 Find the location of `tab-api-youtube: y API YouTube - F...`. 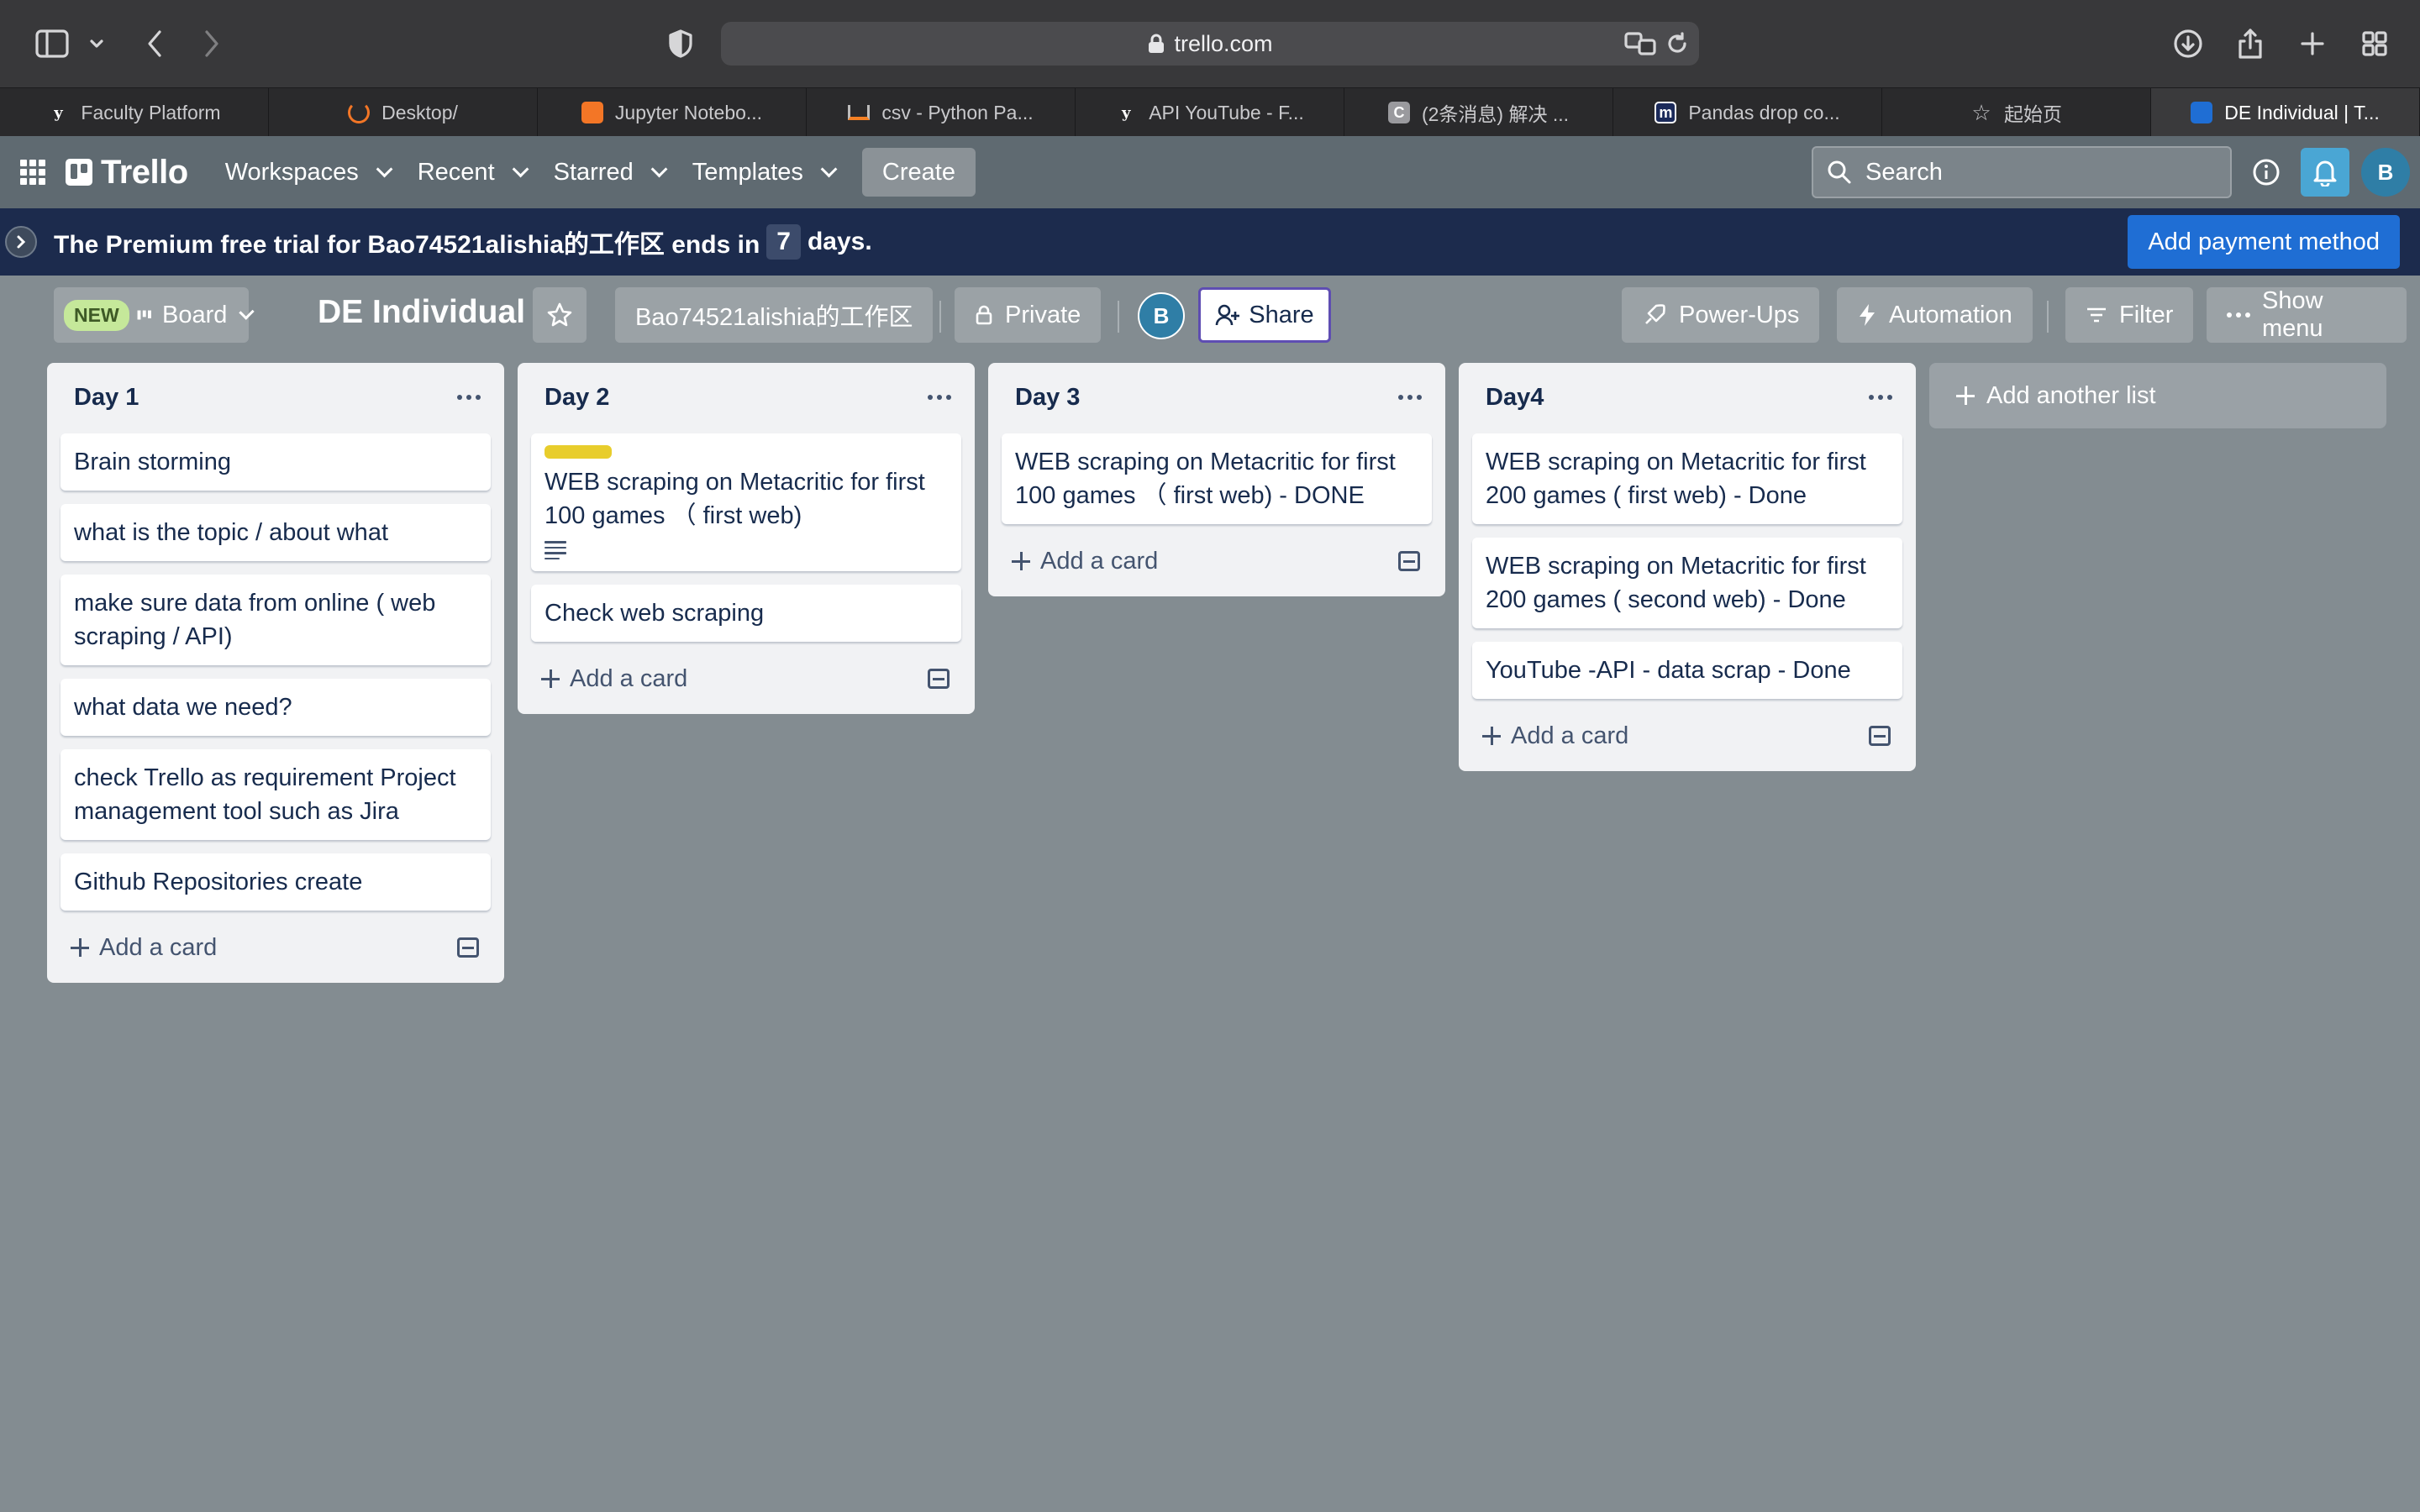

tab-api-youtube: y API YouTube - F... is located at coordinates (1210, 112).